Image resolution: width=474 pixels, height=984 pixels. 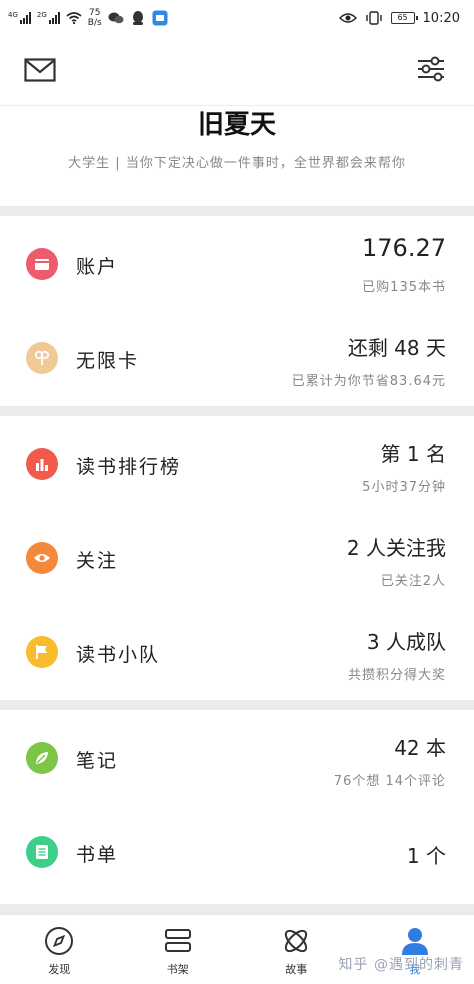 I want to click on notes-label: 笔记, so click(x=97, y=761).